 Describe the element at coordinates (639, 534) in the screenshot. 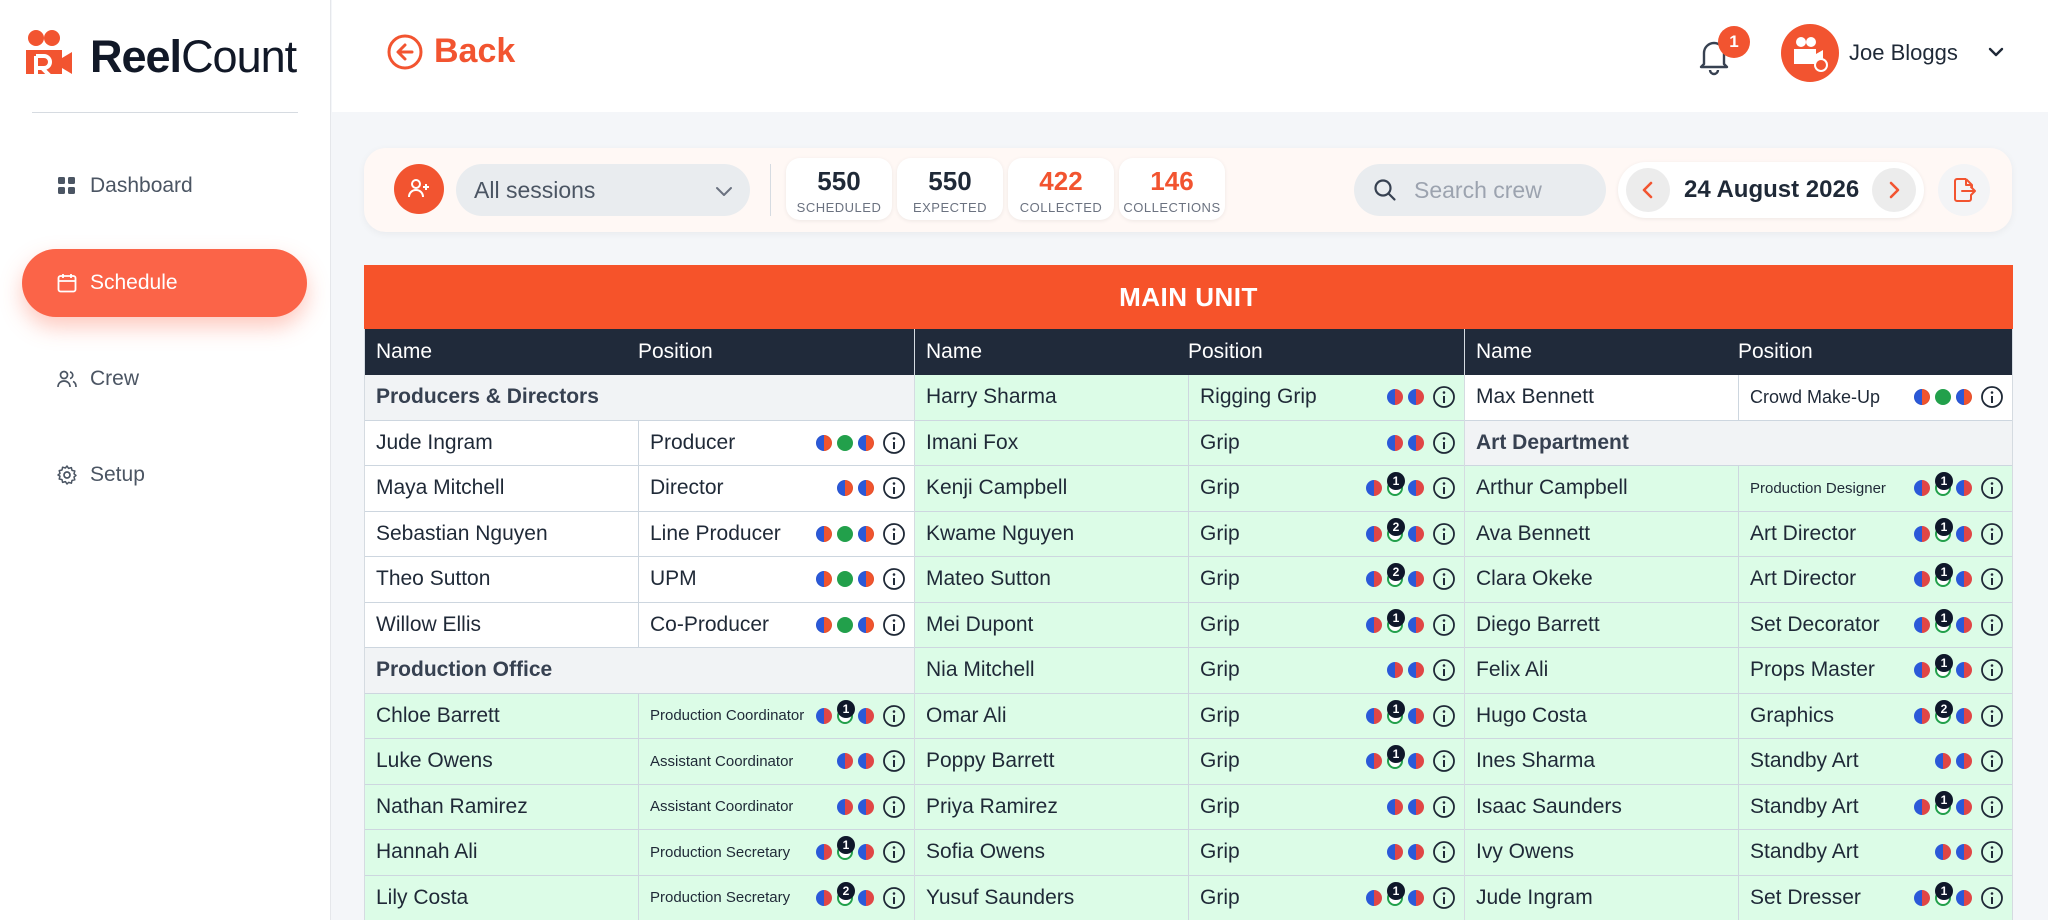

I see `table-row: Sebastian Nguyen Line Producer` at that location.